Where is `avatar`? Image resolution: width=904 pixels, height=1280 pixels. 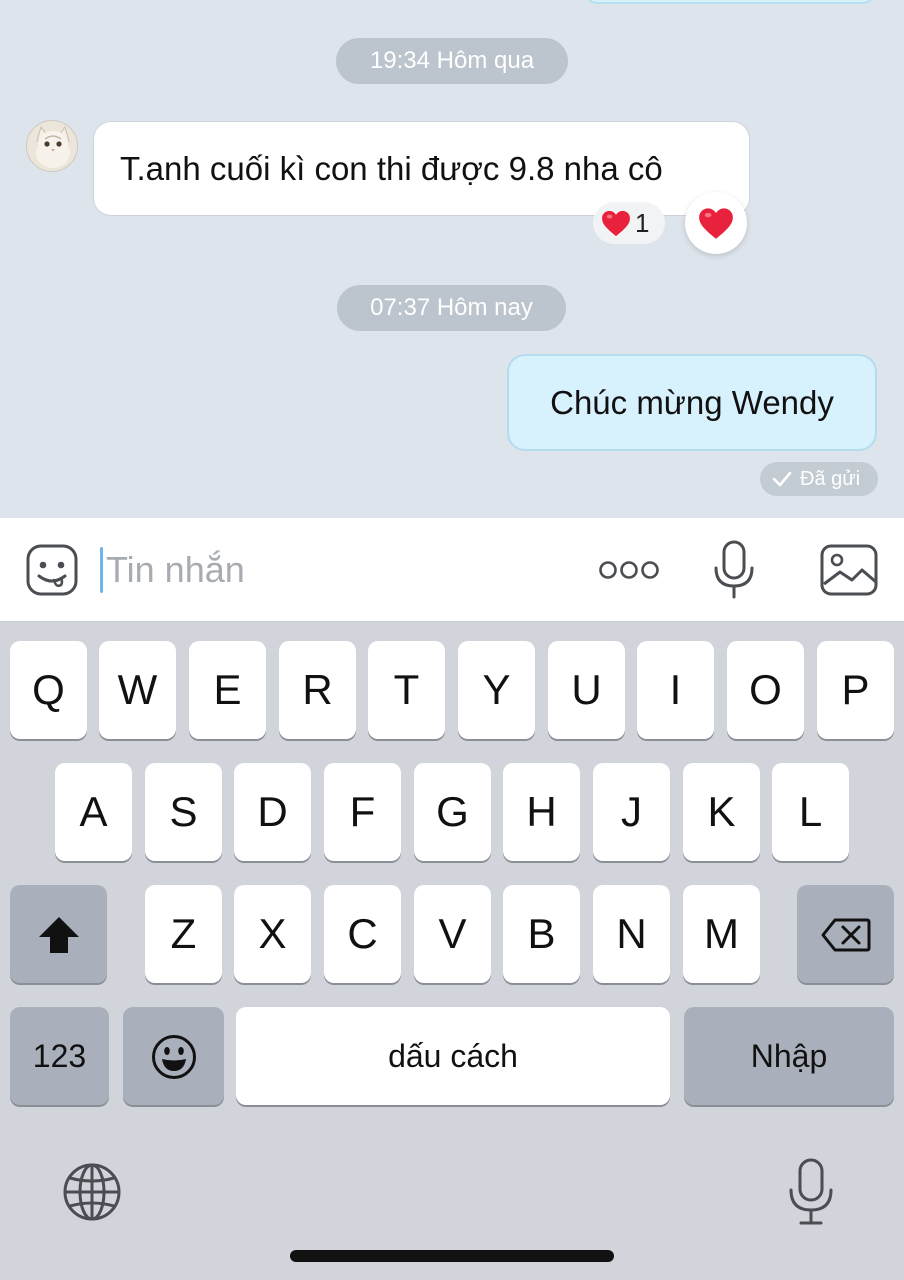
avatar is located at coordinates (52, 146).